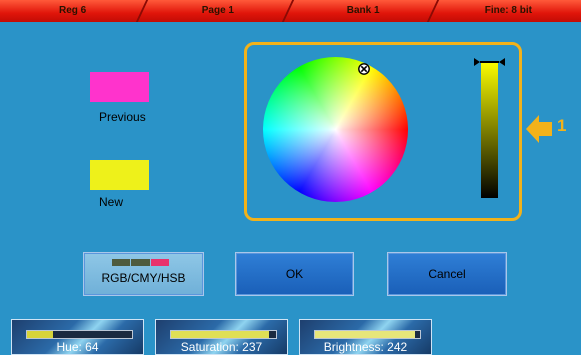  I want to click on saturation-slider-card: Saturation: 237, so click(221, 337).